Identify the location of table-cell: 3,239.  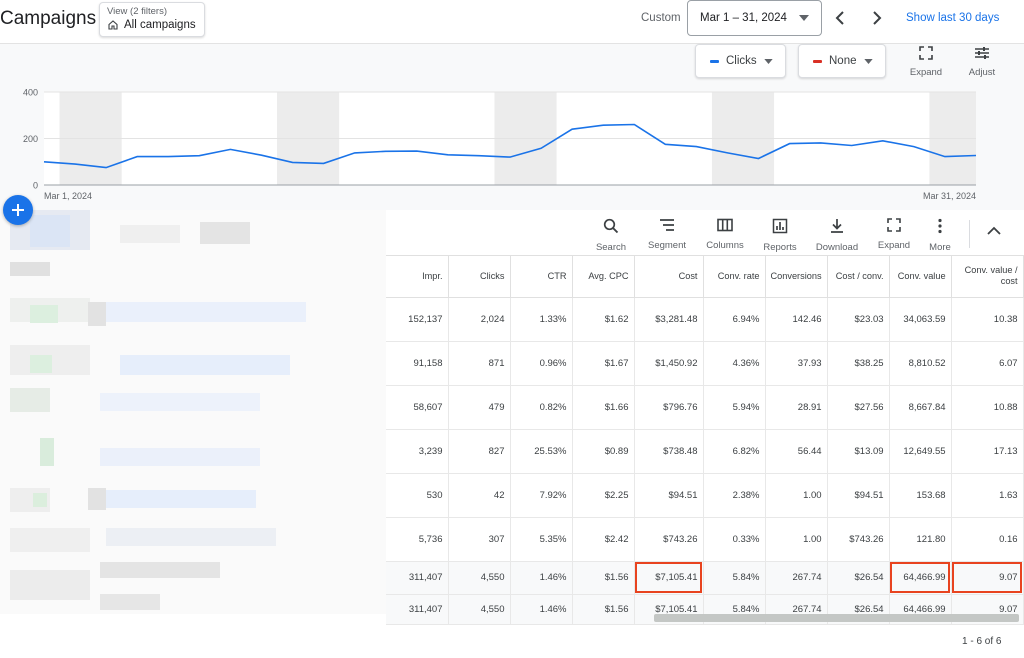
(417, 451).